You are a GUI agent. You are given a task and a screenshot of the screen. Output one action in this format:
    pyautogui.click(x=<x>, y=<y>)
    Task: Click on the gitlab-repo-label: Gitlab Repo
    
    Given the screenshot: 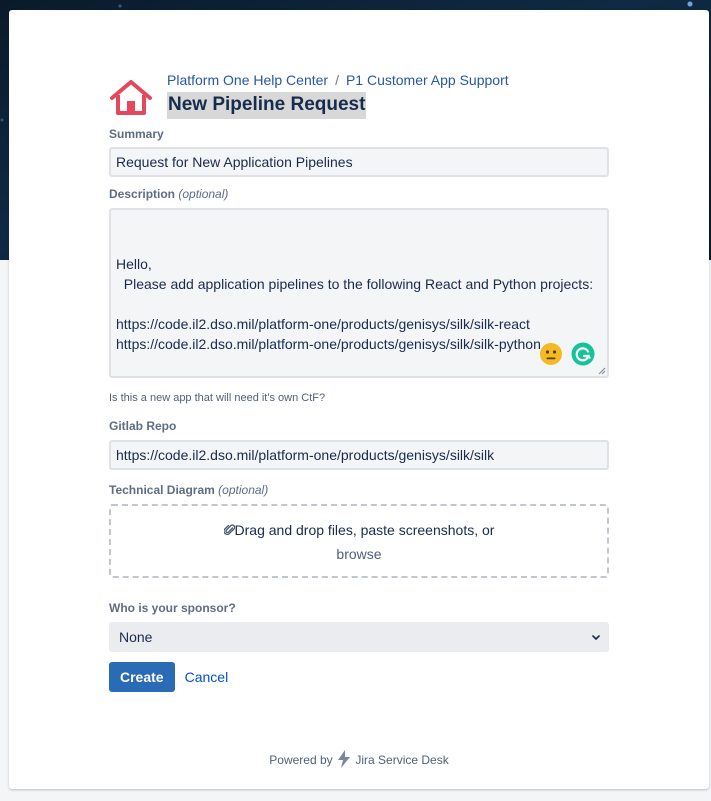 What is the action you would take?
    pyautogui.click(x=143, y=426)
    